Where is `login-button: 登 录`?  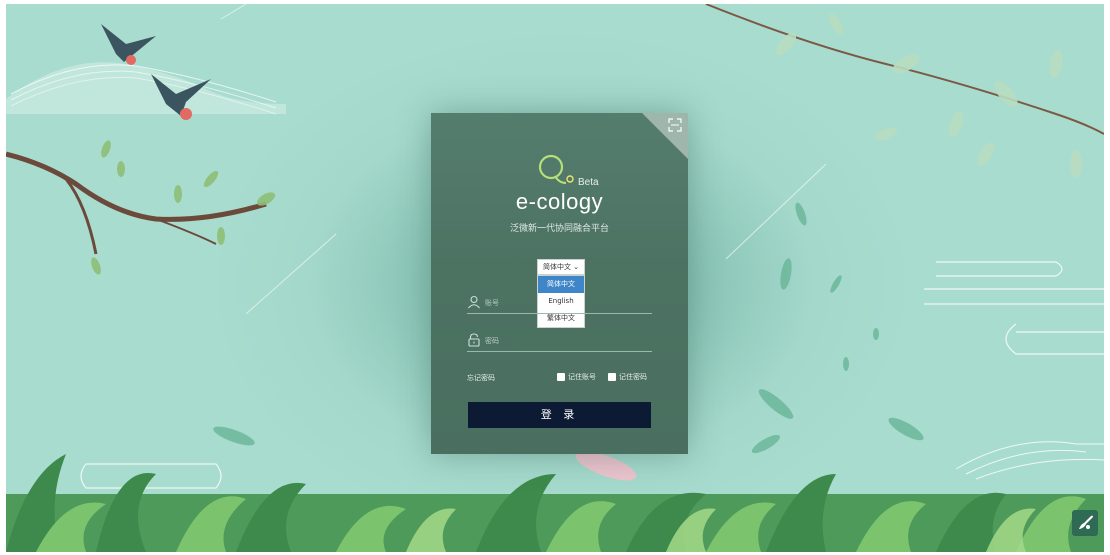
login-button: 登 录 is located at coordinates (559, 415).